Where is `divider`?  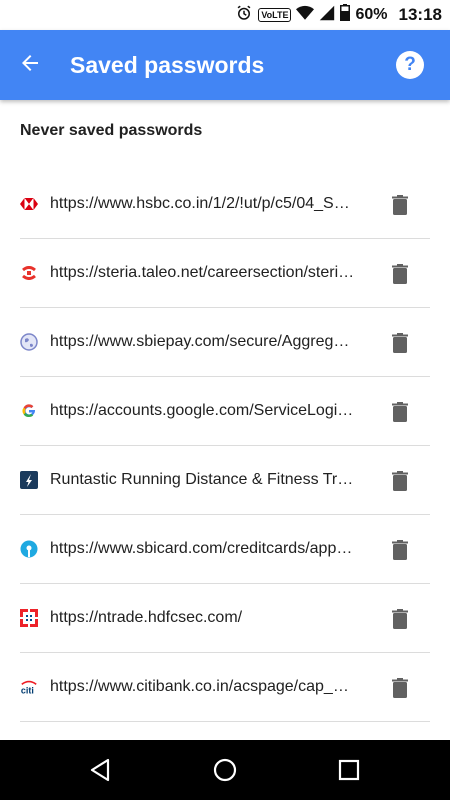
divider is located at coordinates (225, 721).